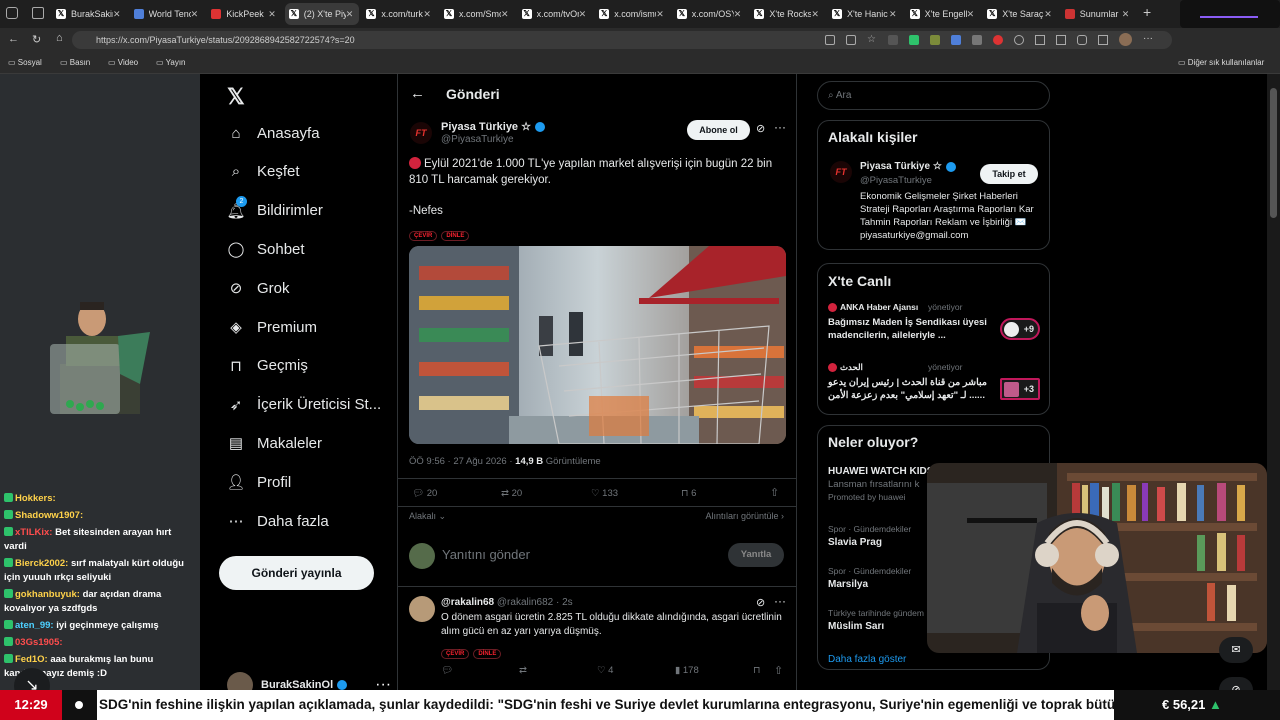 The height and width of the screenshot is (720, 1280). I want to click on person-name: Piyasa Türkiye, so click(895, 166).